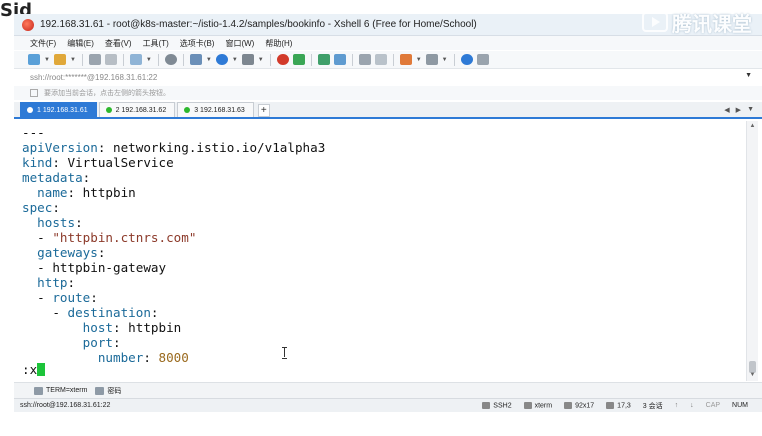  I want to click on terminal-text: : networking.istio.io/v1alpha3, so click(211, 147).